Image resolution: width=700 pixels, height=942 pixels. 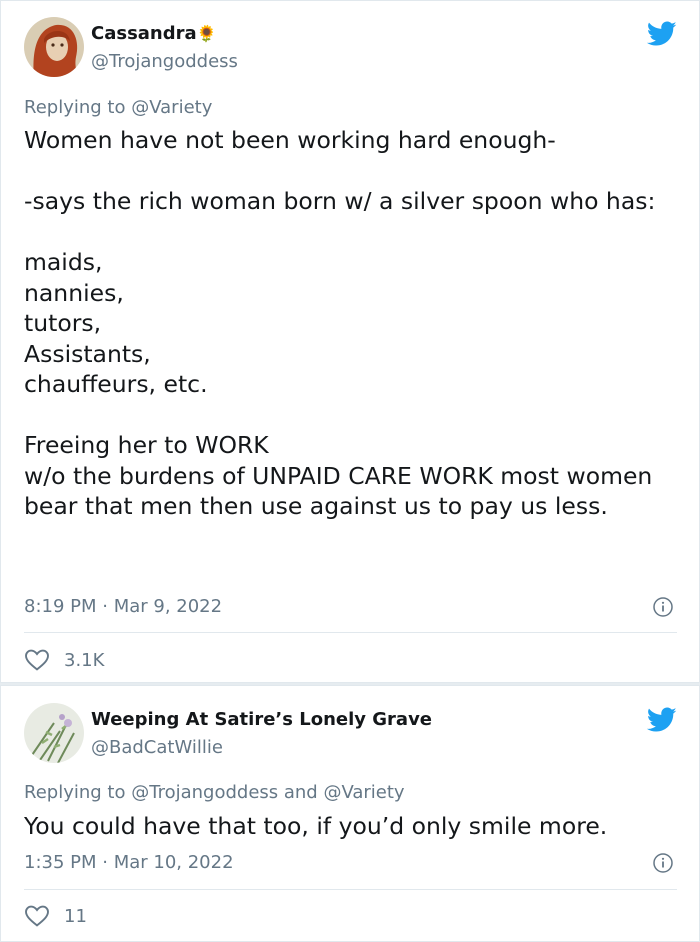 I want to click on replying-to: Replying to @Variety, so click(x=118, y=107).